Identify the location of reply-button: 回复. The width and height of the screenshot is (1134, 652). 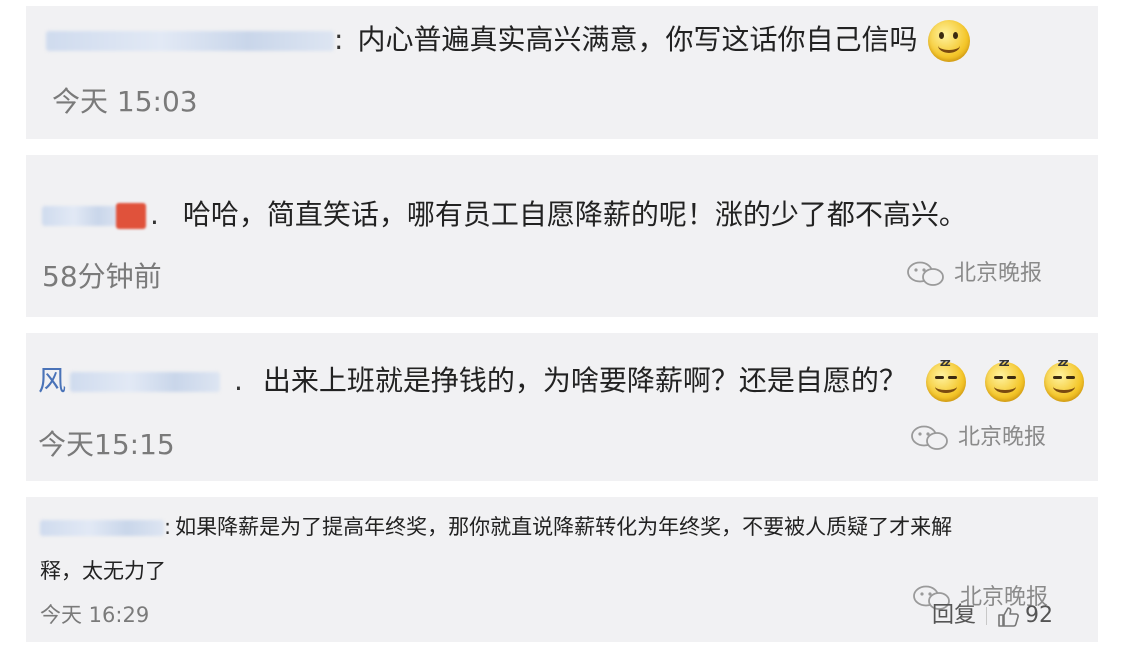
(954, 615).